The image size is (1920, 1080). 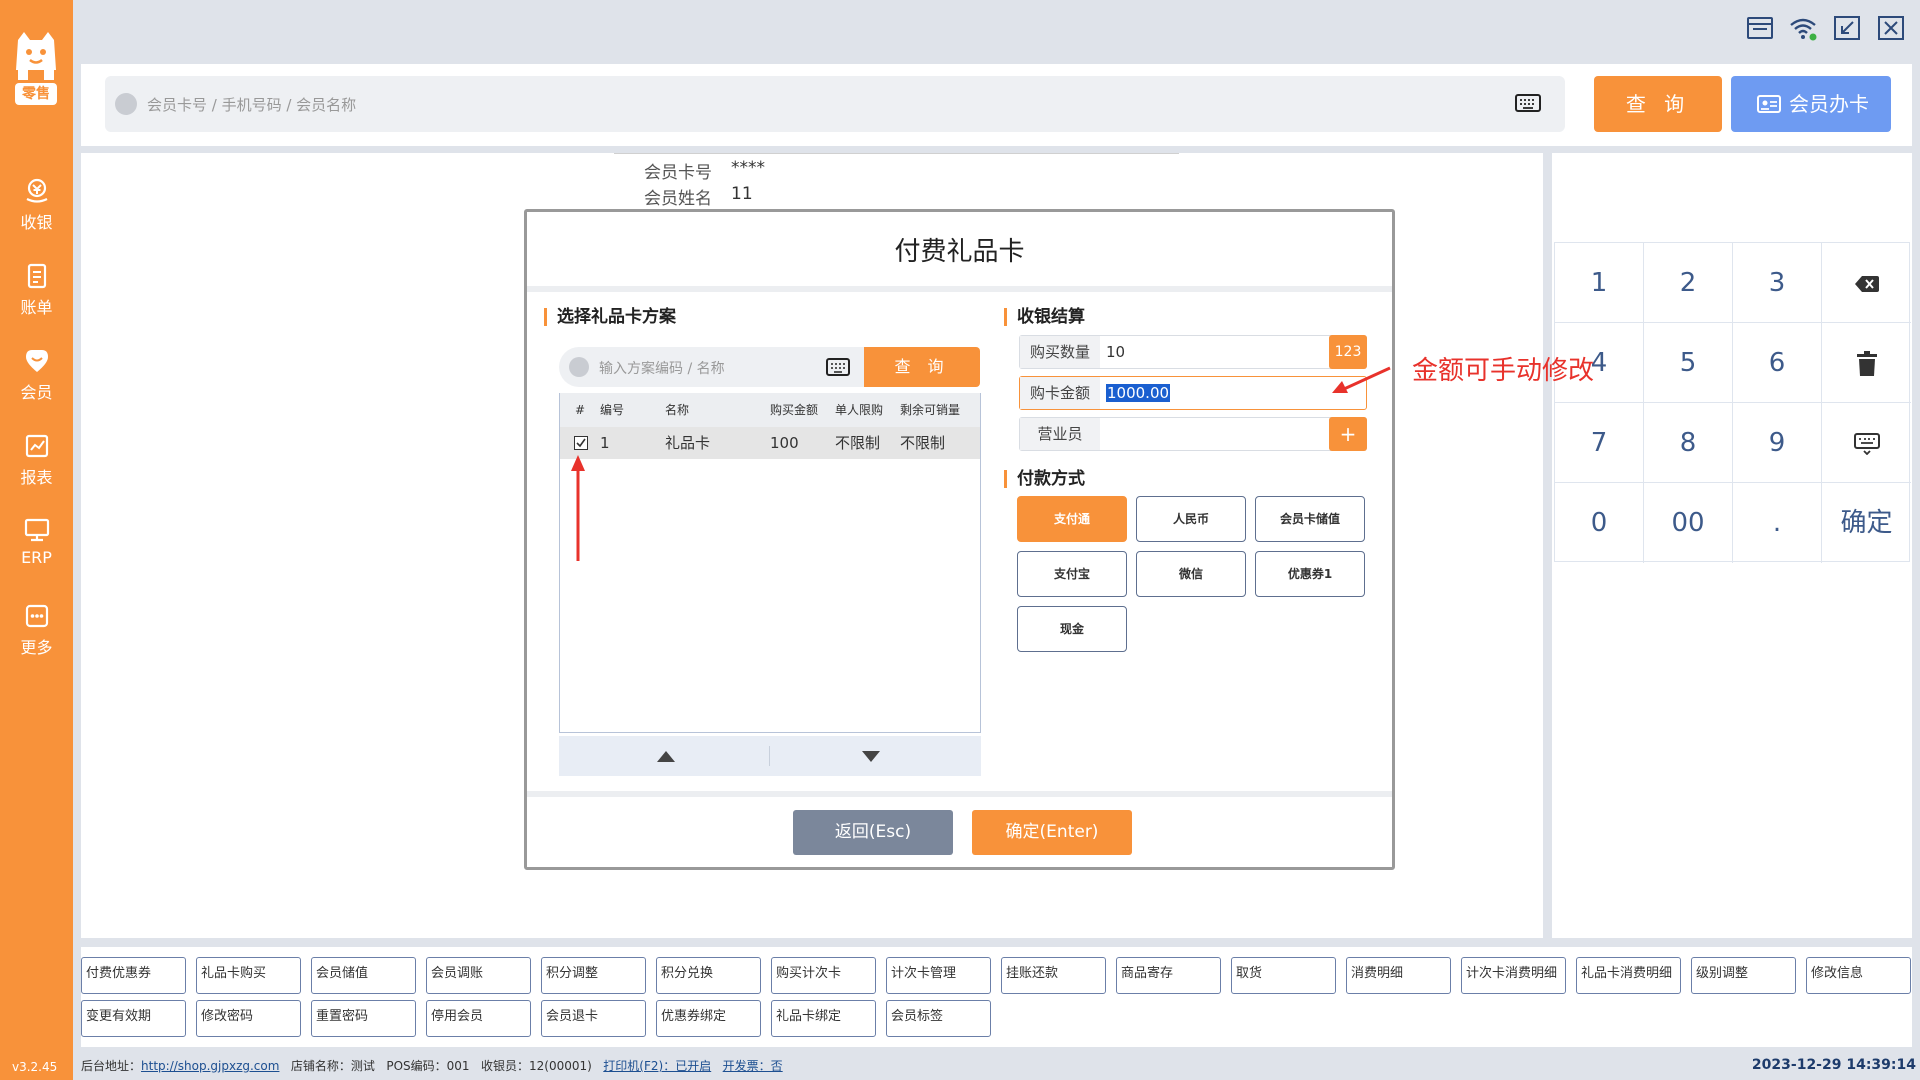 I want to click on key-confirm: 确定, so click(x=1866, y=523).